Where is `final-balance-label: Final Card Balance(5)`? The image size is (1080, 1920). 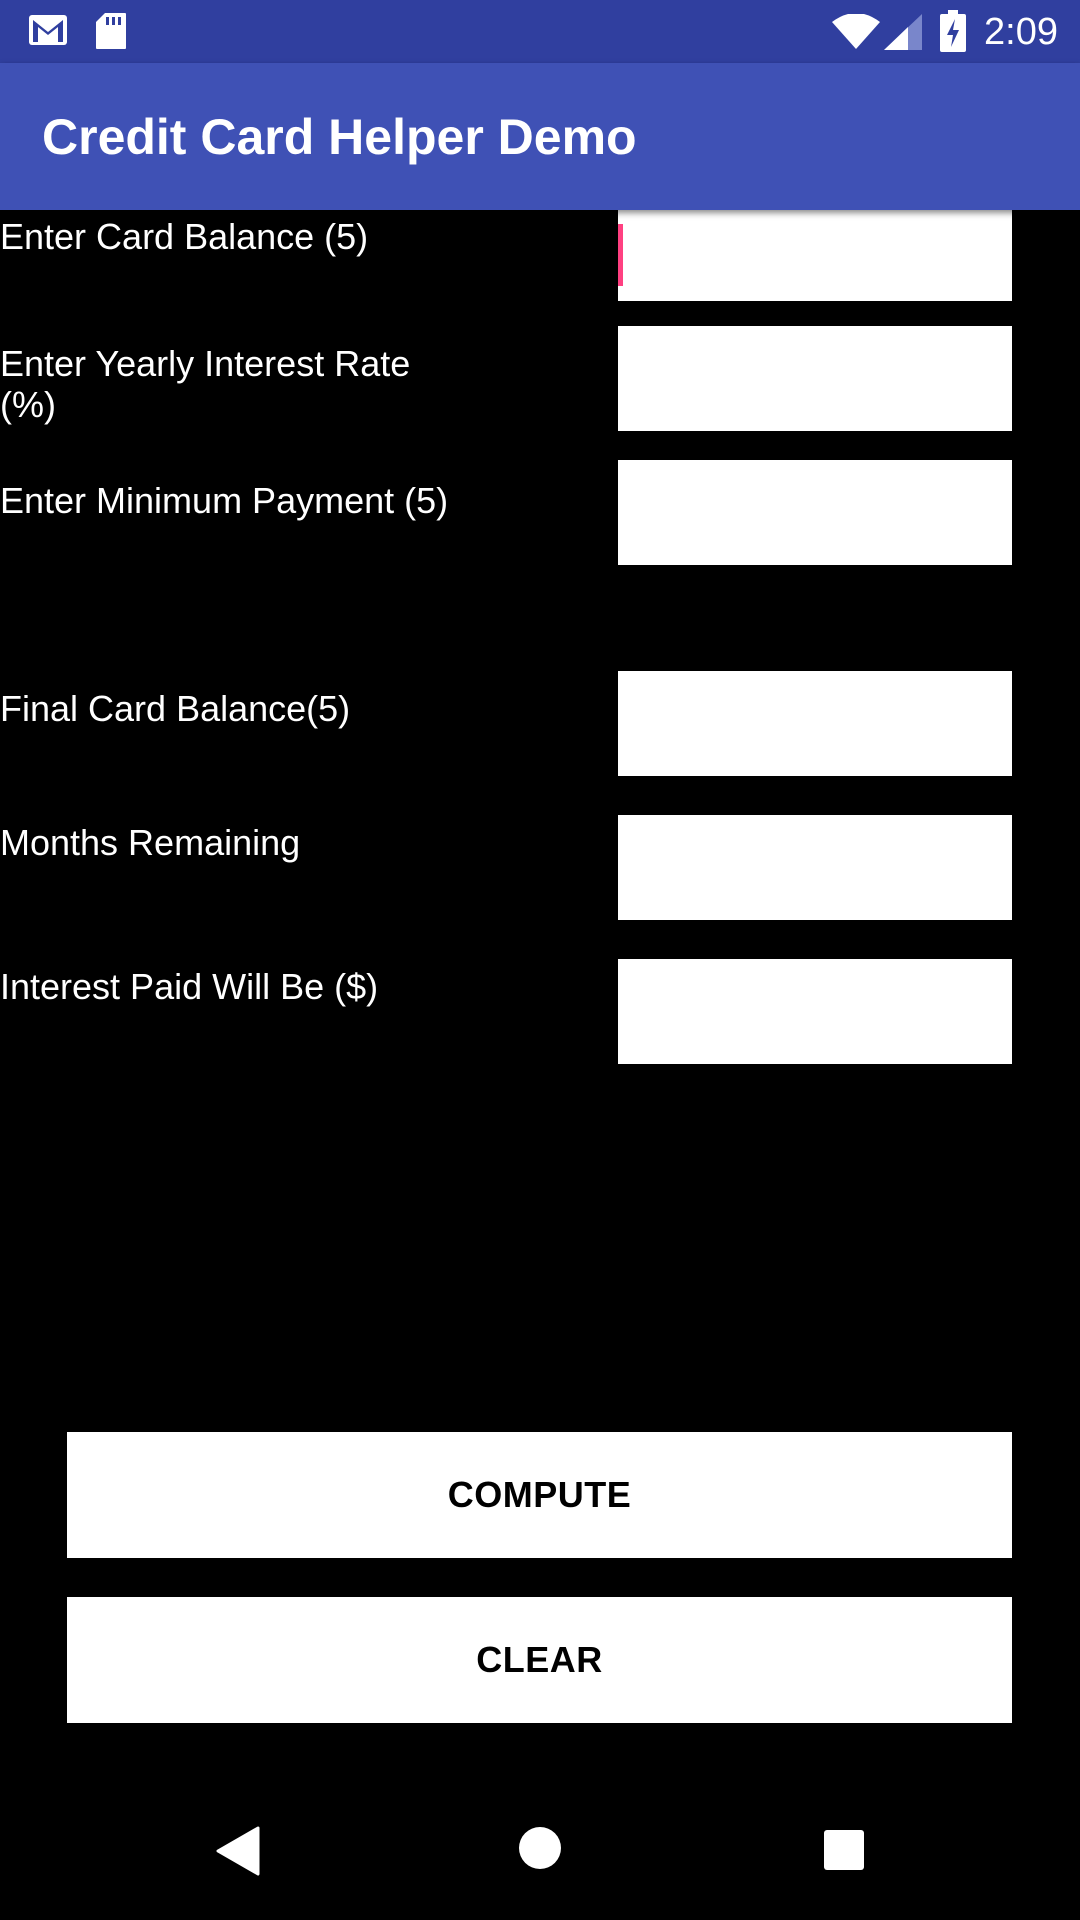
final-balance-label: Final Card Balance(5) is located at coordinates (175, 708).